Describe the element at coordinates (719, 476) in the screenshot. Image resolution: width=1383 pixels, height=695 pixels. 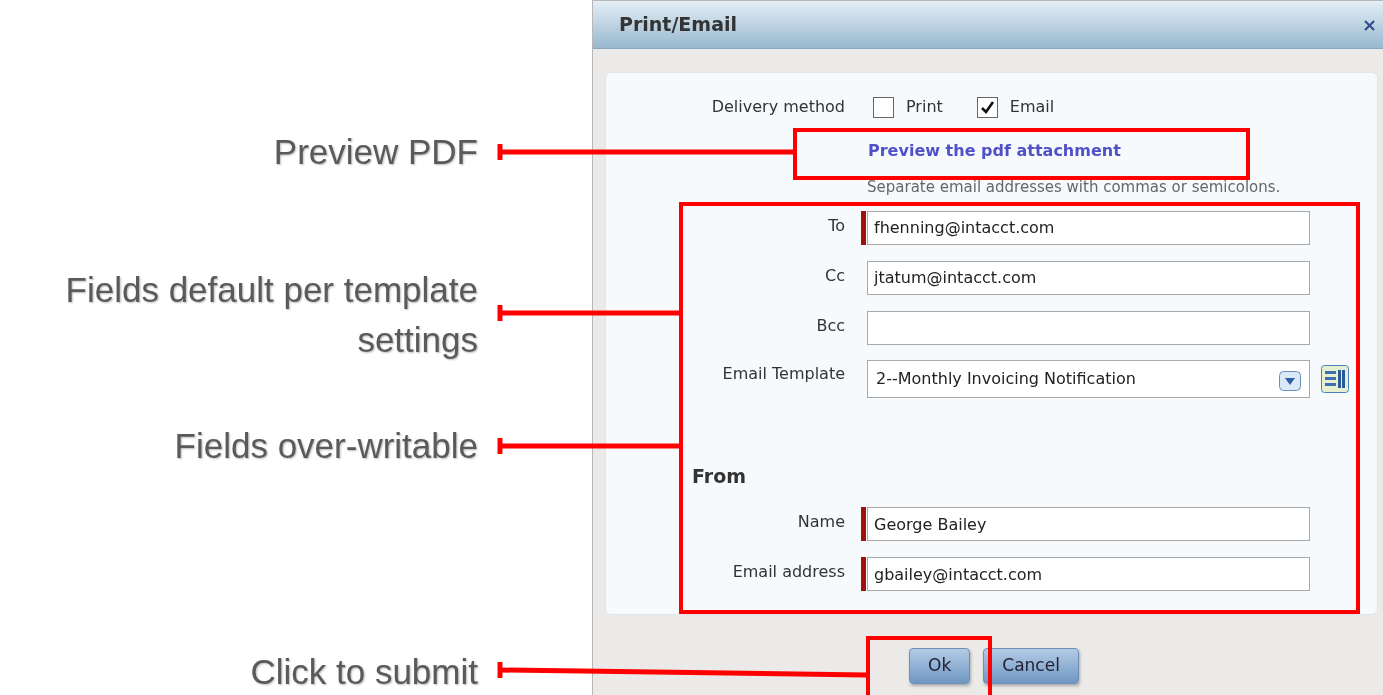
I see `section-heading: From` at that location.